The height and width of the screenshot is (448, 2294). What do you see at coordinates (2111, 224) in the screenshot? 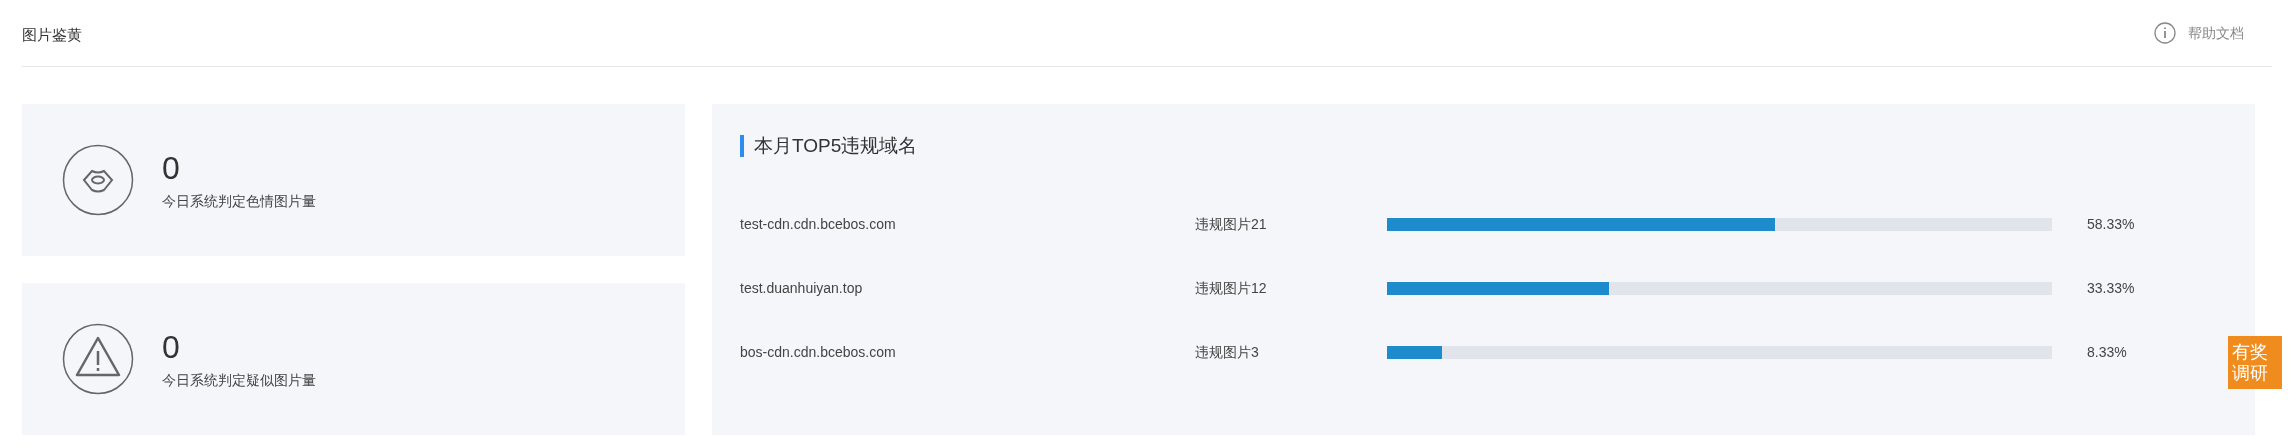
I see `percent-value: 58.33%` at bounding box center [2111, 224].